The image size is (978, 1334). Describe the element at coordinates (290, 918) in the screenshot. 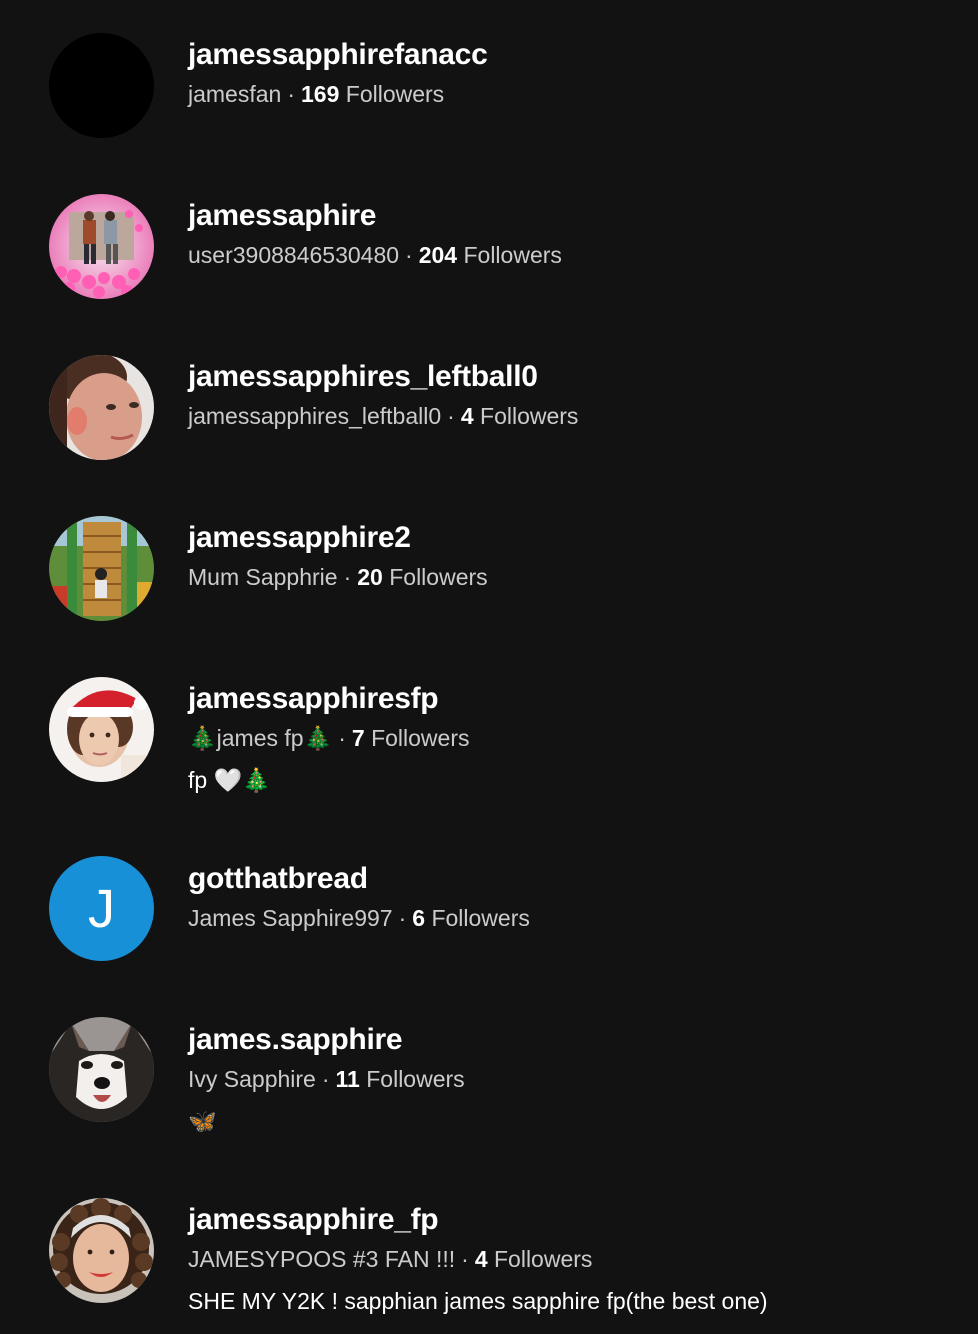

I see `nickname: James Sapphire997` at that location.